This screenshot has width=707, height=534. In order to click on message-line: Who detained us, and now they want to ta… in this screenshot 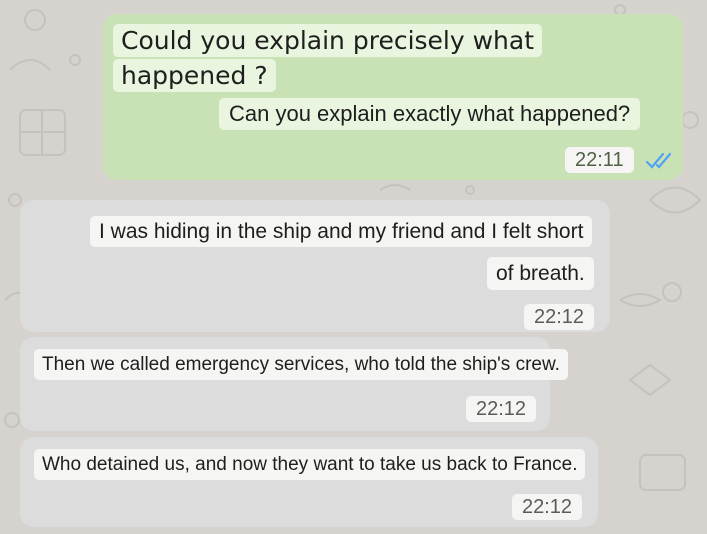, I will do `click(310, 464)`.